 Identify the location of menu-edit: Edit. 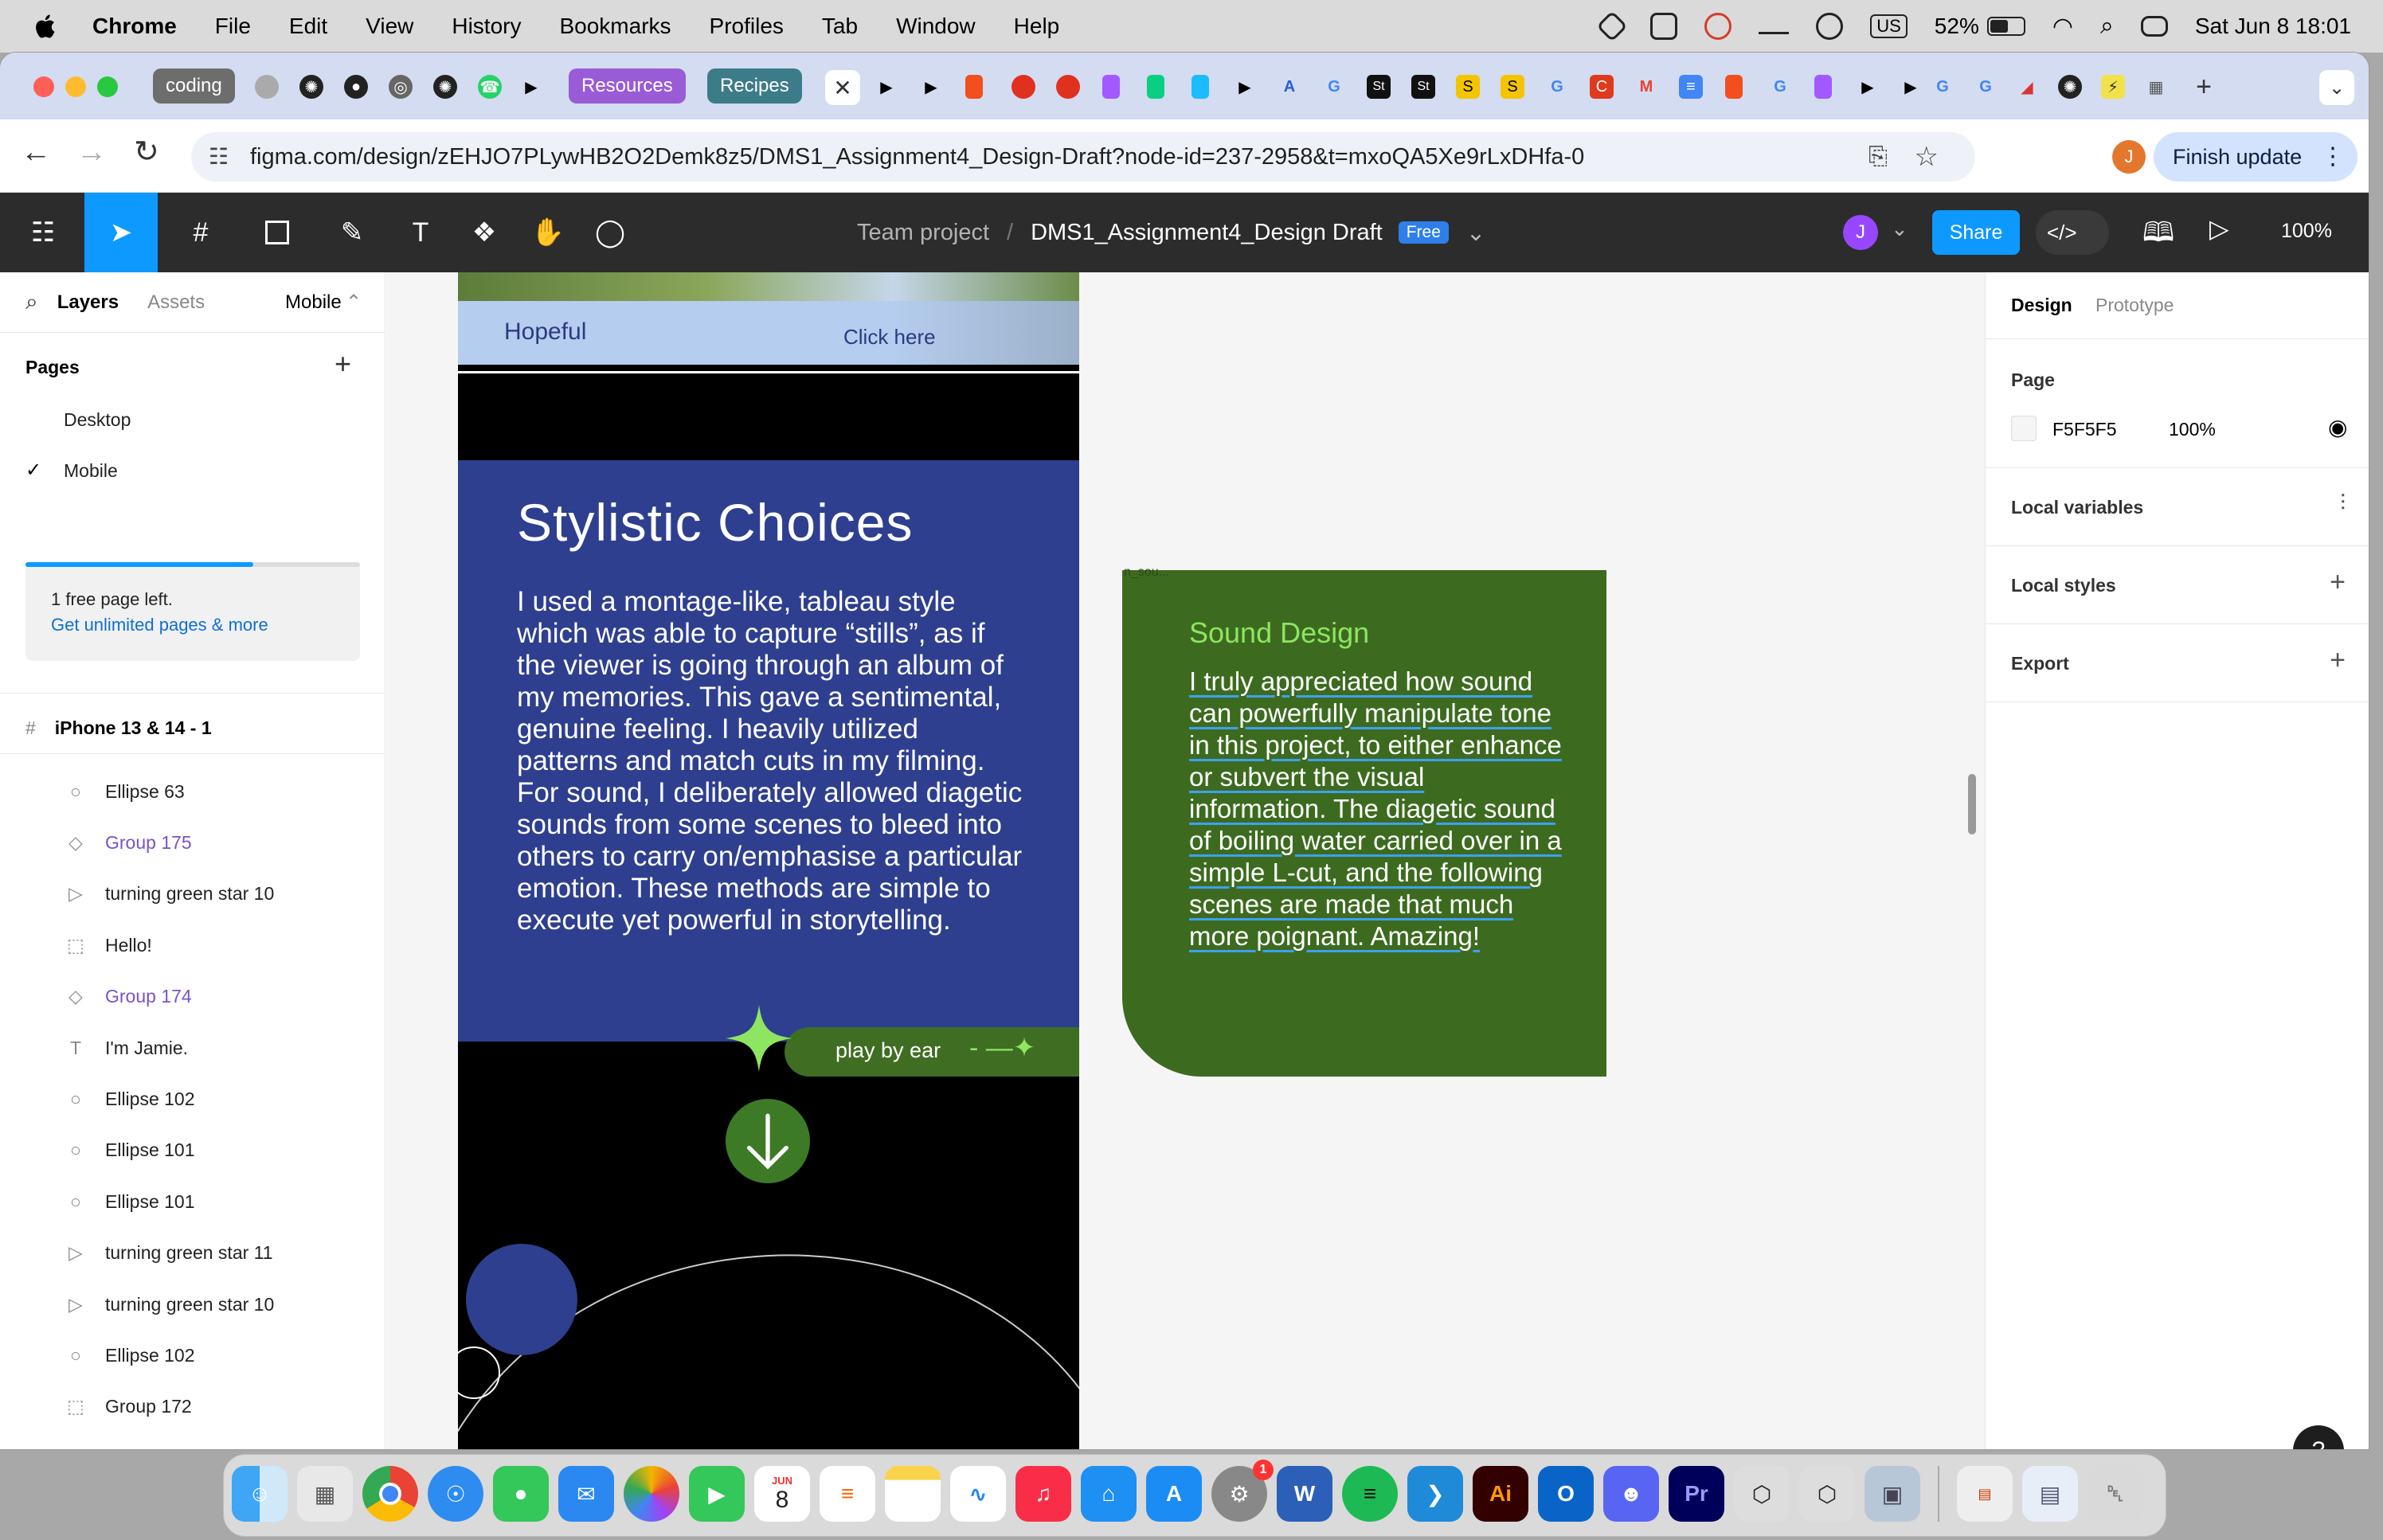
(308, 26).